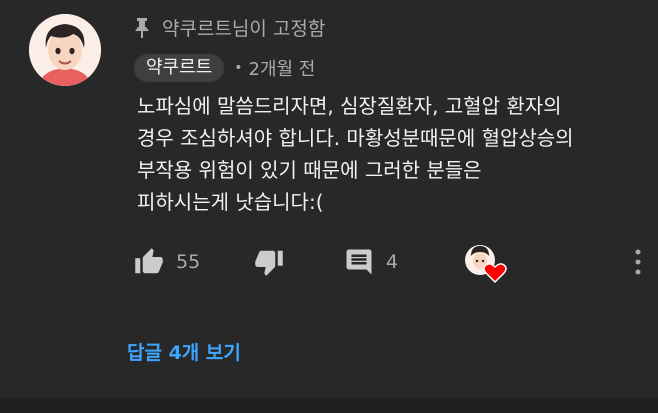  I want to click on dislike-button, so click(269, 262).